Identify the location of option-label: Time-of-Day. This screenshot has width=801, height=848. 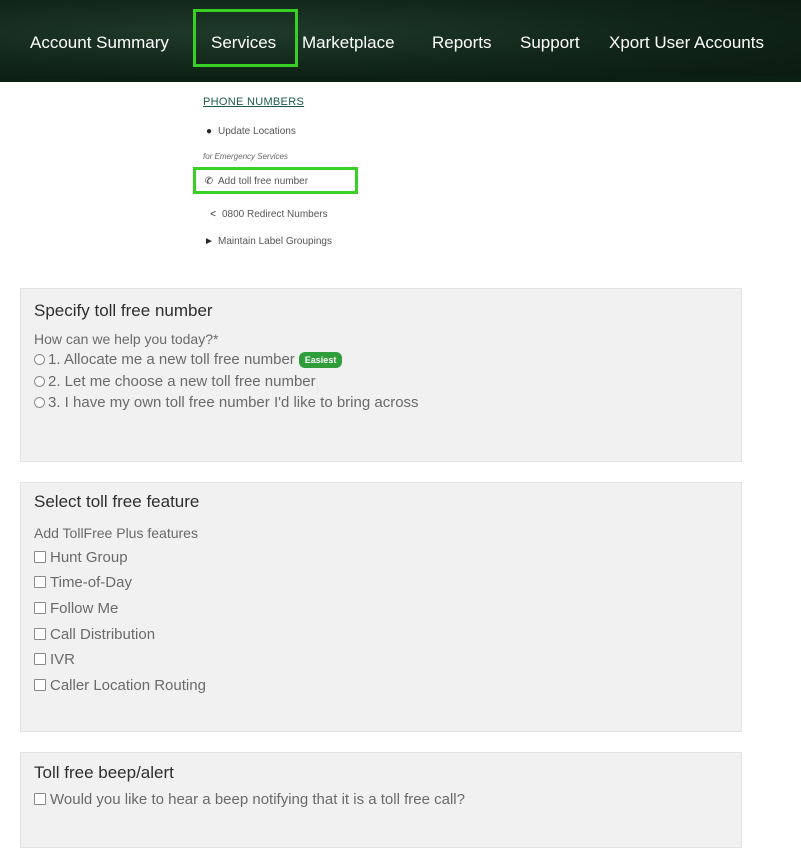
(91, 582).